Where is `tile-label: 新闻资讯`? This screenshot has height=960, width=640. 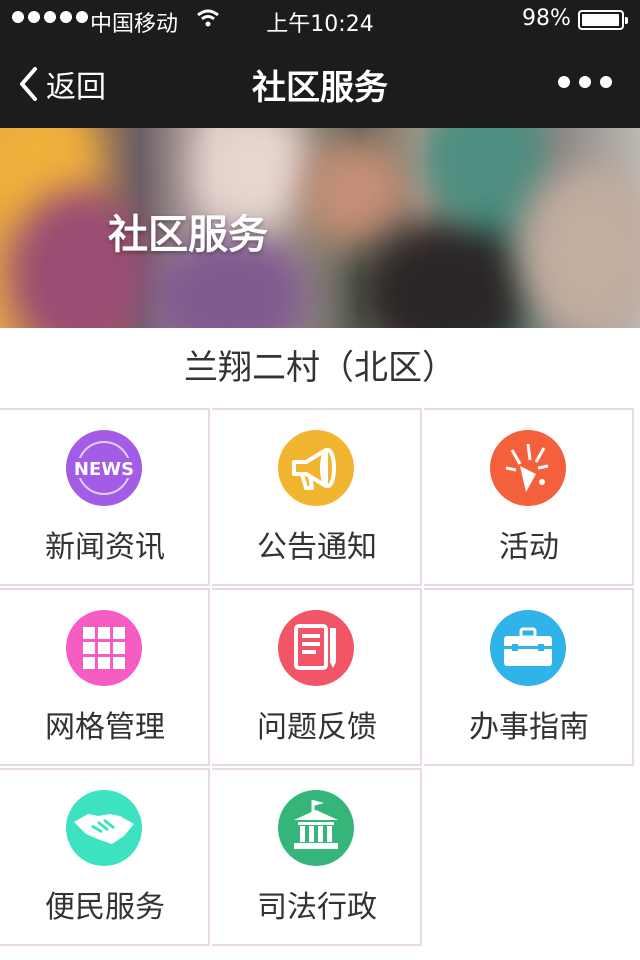 tile-label: 新闻资讯 is located at coordinates (105, 547).